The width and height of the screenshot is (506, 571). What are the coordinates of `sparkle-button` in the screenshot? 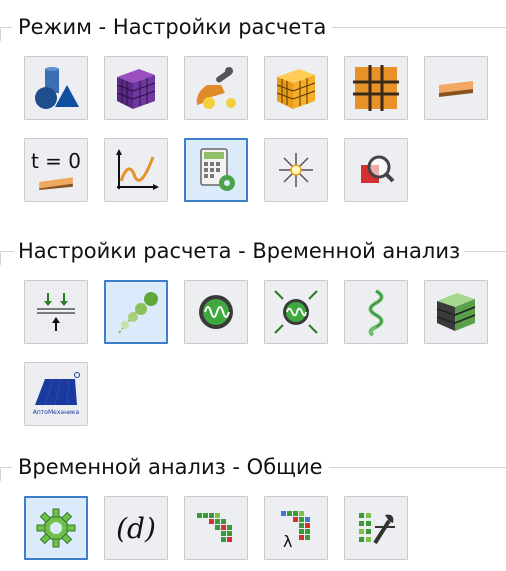 It's located at (296, 170).